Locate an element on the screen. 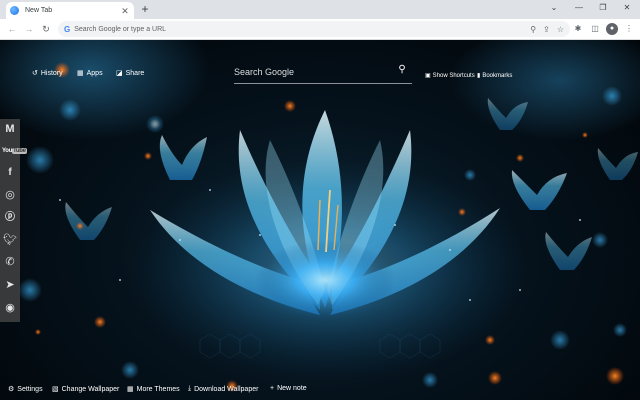  history-icon: ↺ is located at coordinates (35, 73).